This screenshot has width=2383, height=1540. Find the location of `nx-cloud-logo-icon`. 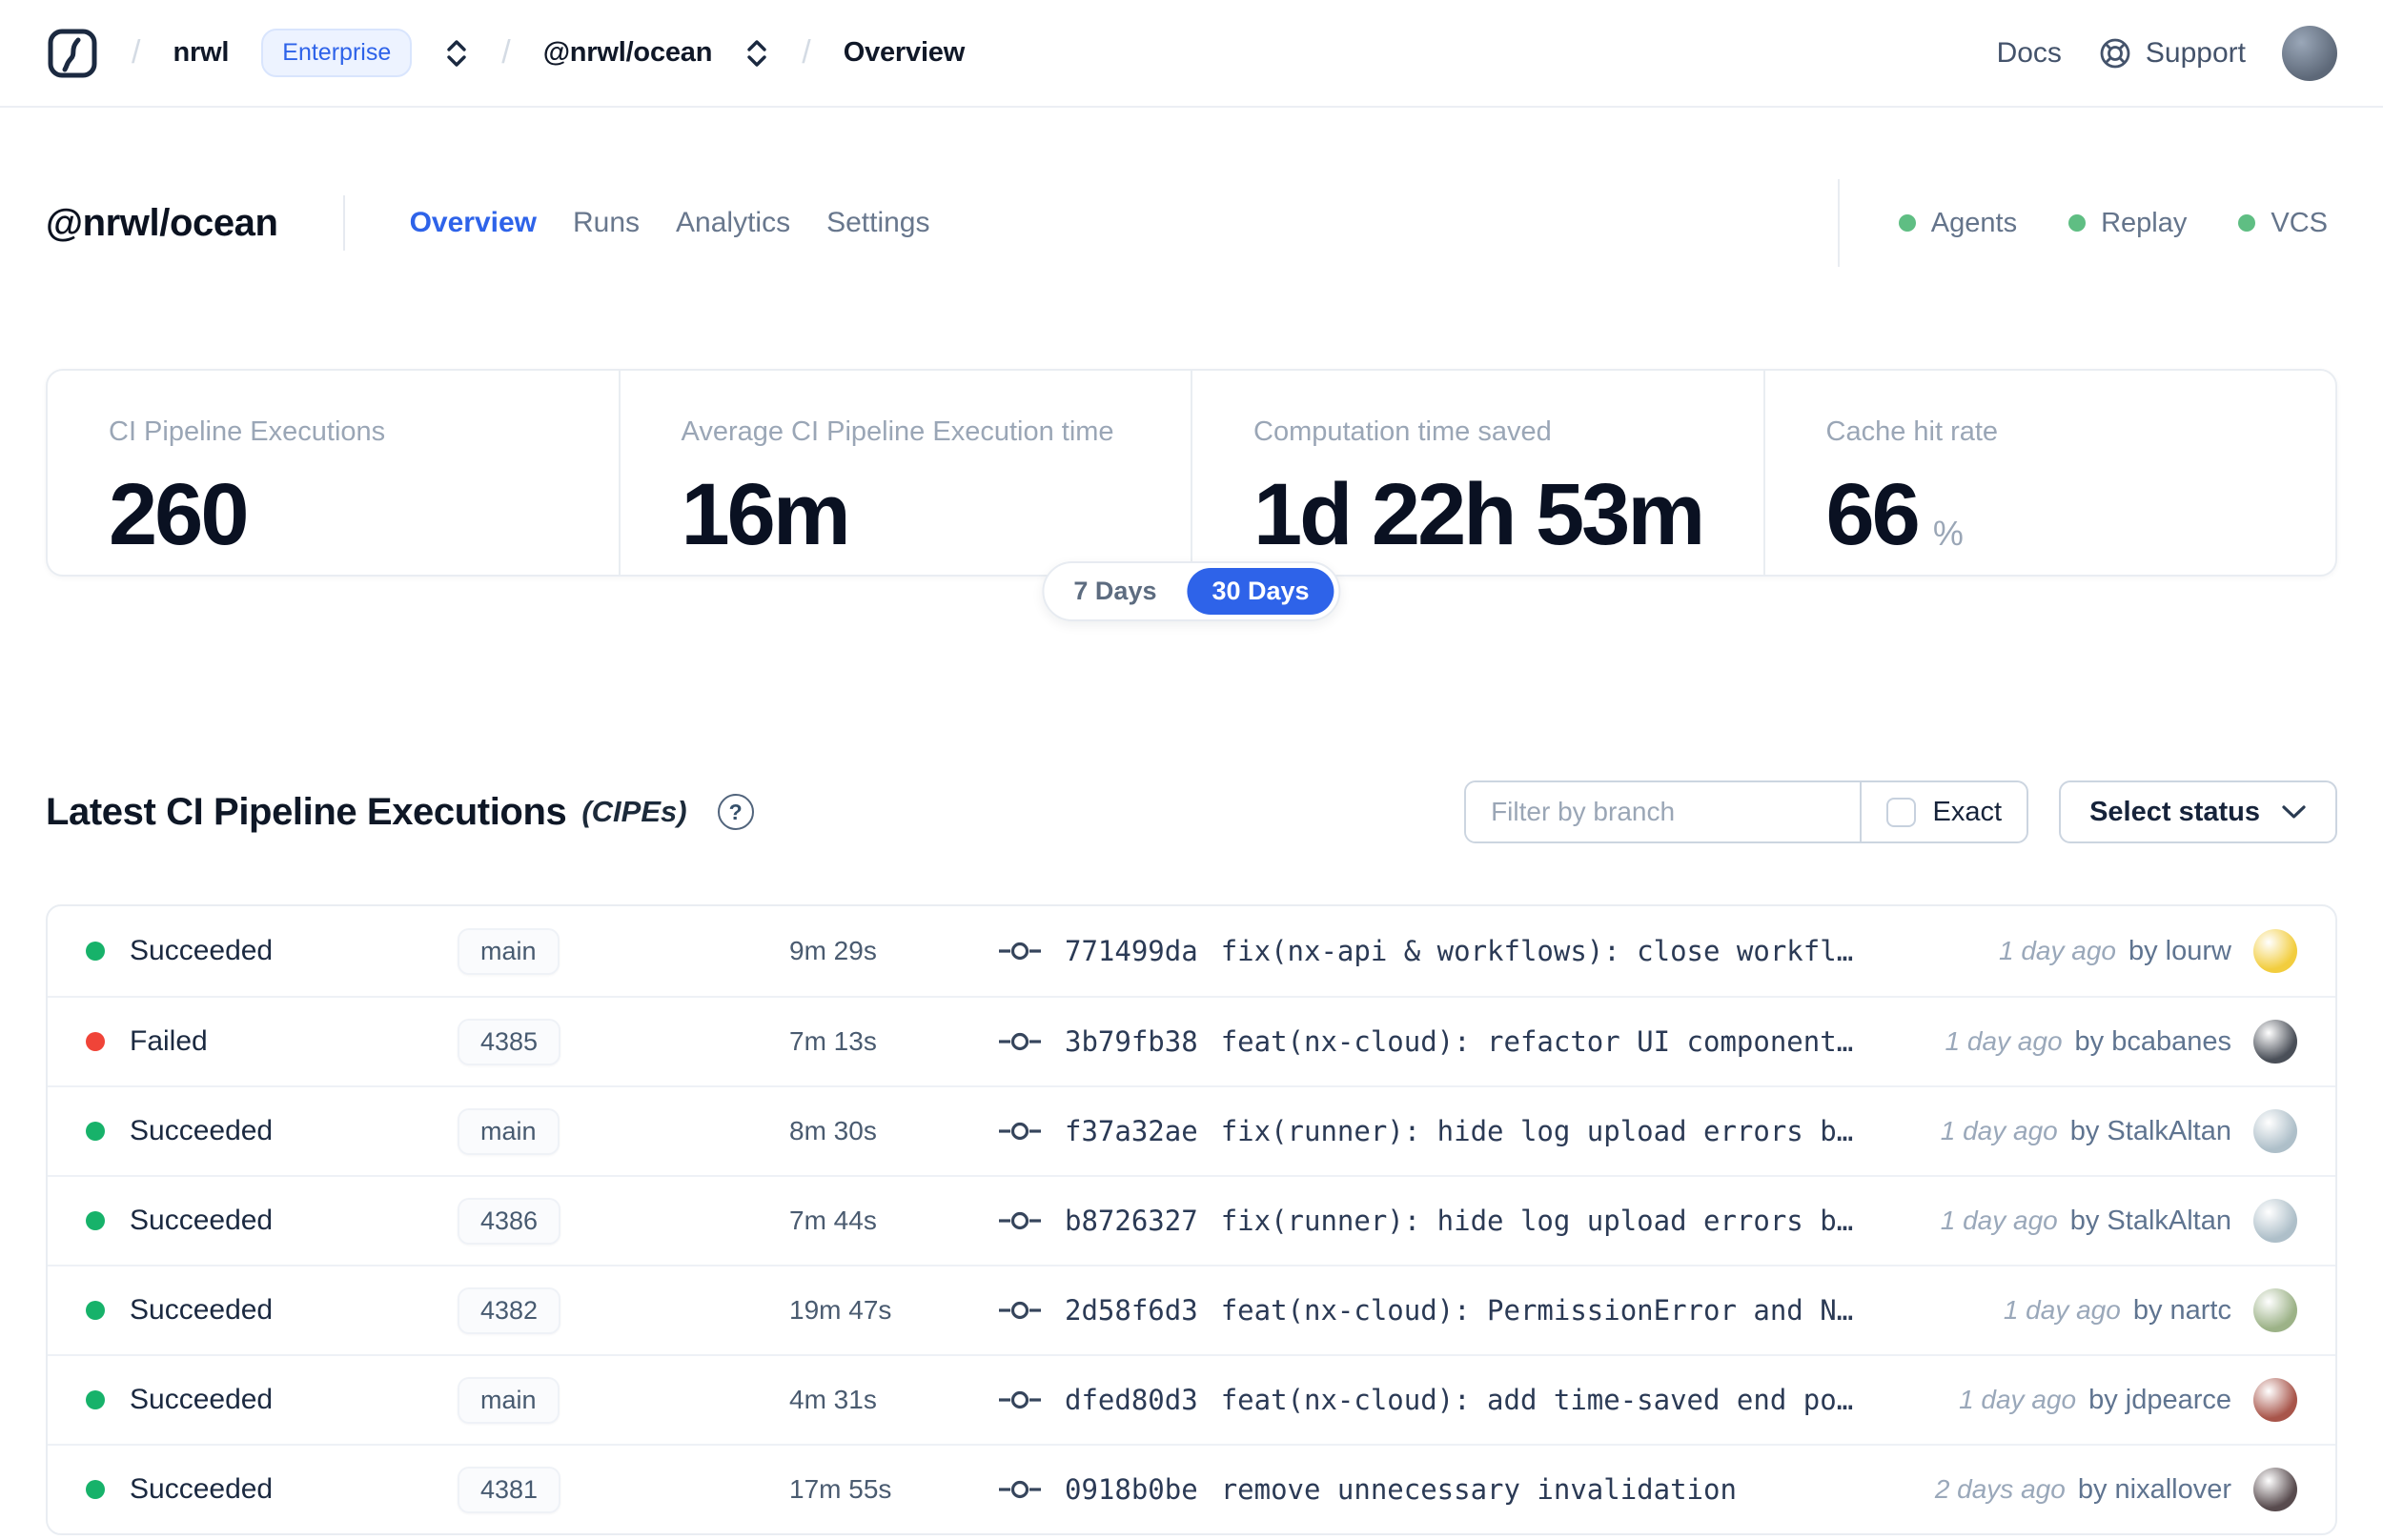

nx-cloud-logo-icon is located at coordinates (73, 53).